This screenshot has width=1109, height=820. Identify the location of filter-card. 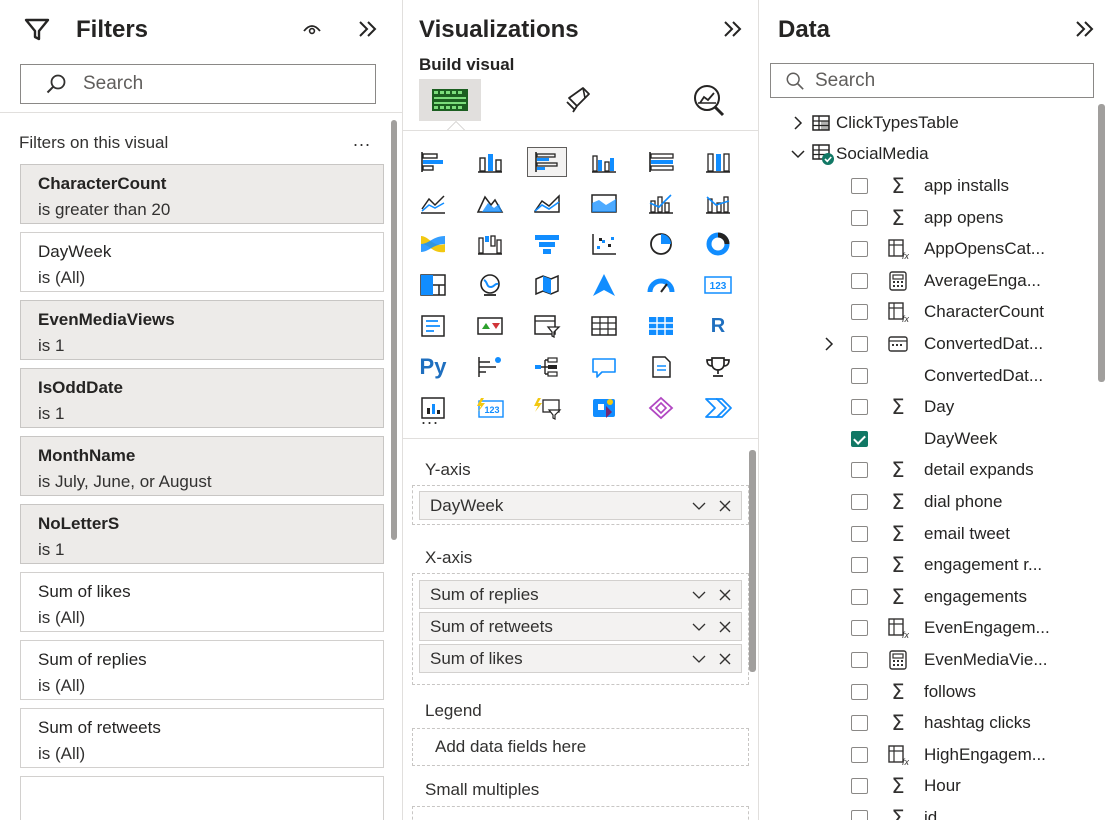
(202, 798).